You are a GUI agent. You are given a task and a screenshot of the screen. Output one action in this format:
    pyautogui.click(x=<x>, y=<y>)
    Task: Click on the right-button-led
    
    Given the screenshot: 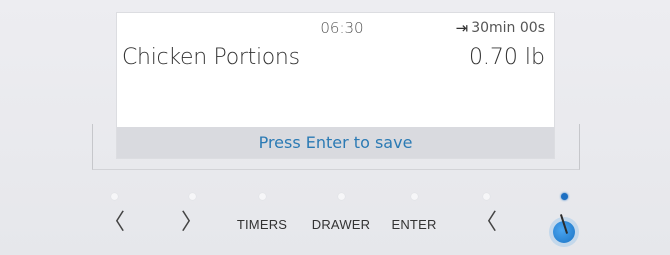 What is the action you would take?
    pyautogui.click(x=192, y=196)
    